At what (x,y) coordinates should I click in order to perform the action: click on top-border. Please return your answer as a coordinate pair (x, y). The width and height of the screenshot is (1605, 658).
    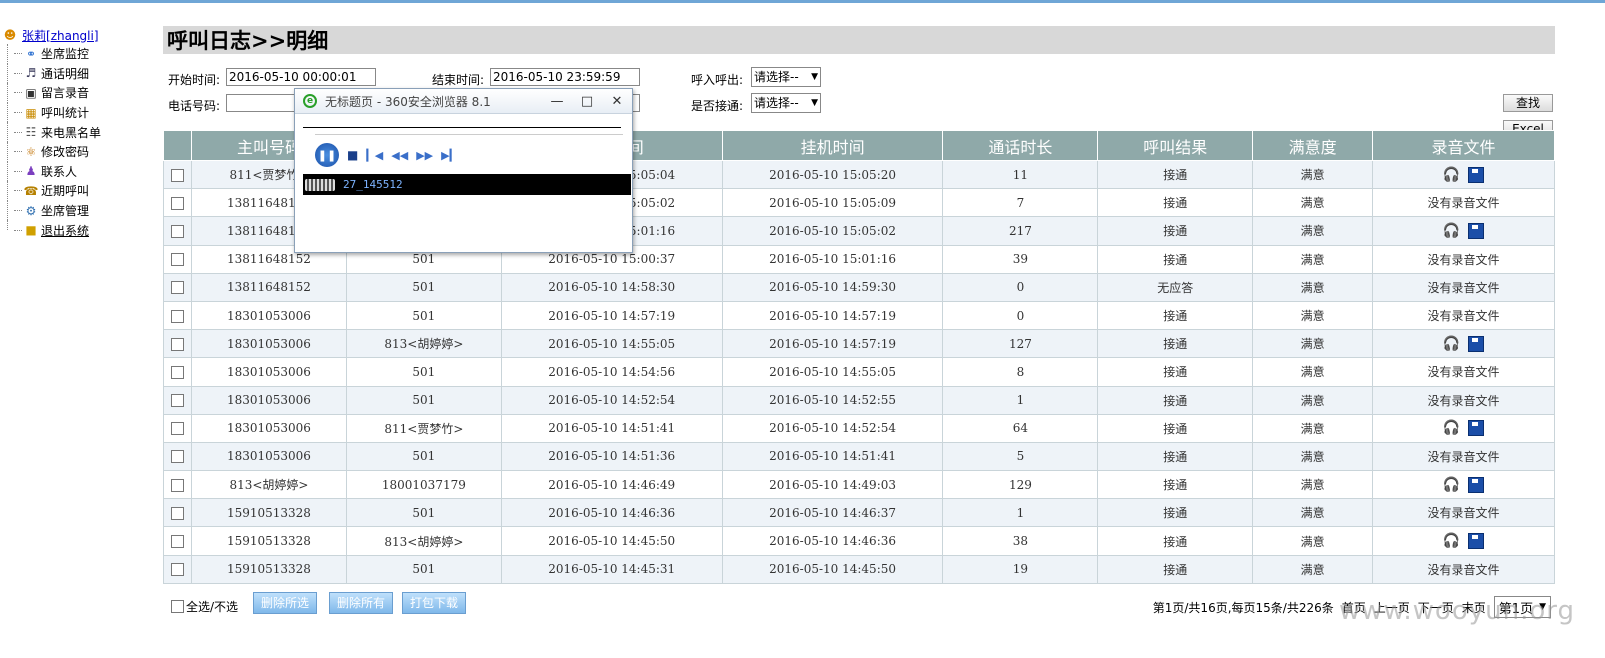
    Looking at the image, I should click on (802, 1).